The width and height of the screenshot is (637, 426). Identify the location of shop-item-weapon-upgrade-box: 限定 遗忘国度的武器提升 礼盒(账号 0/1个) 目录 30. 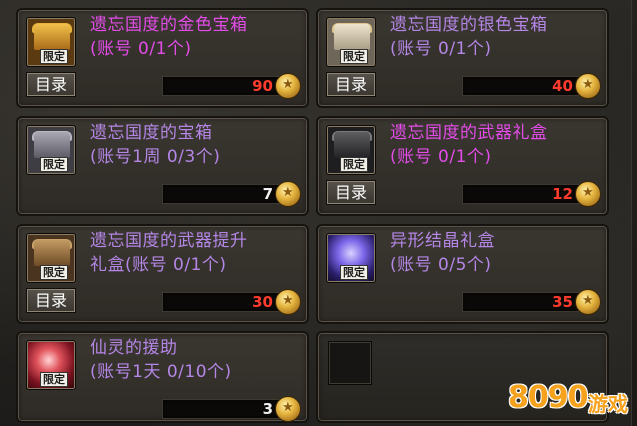
(162, 274).